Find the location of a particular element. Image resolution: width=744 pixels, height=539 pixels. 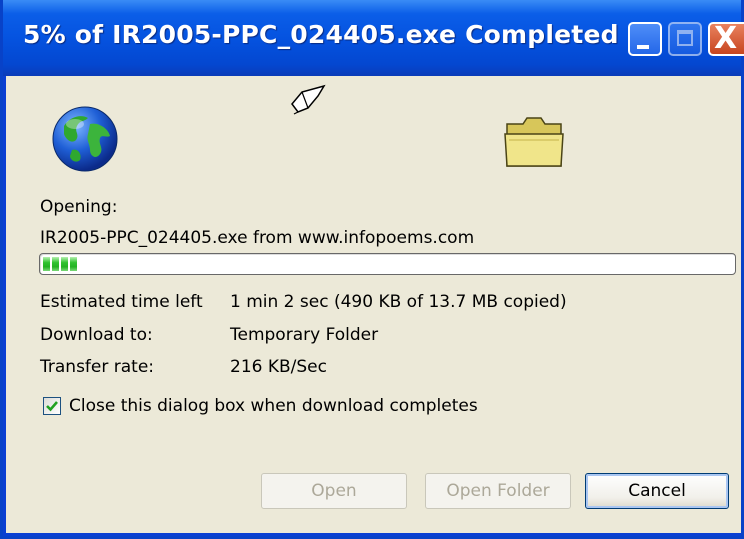

globe-icon is located at coordinates (85, 139).